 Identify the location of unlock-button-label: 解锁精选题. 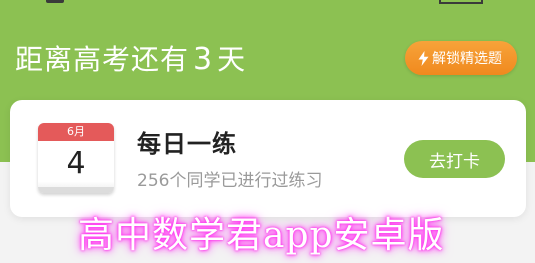
(467, 59).